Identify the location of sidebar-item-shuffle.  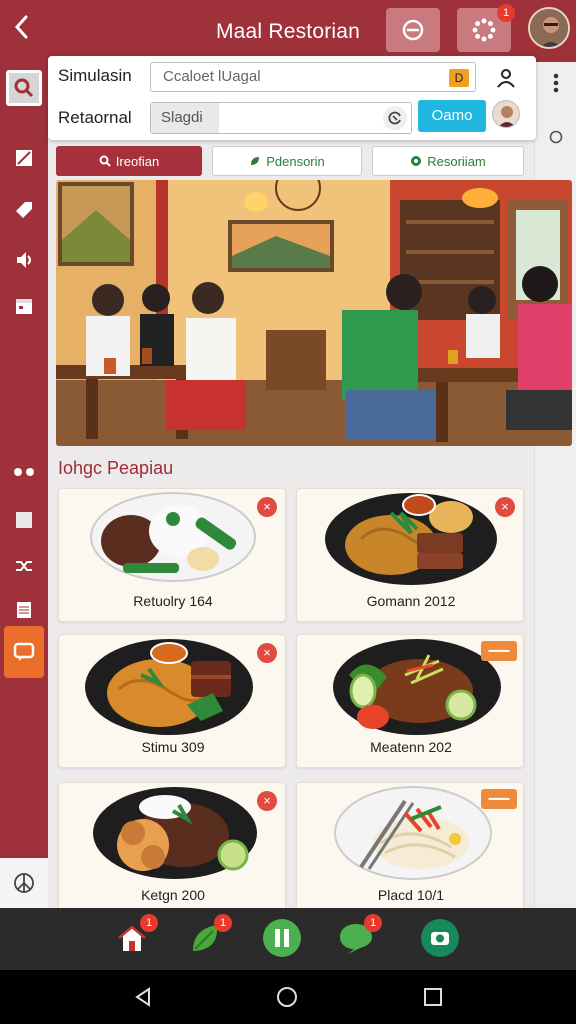
(24, 566).